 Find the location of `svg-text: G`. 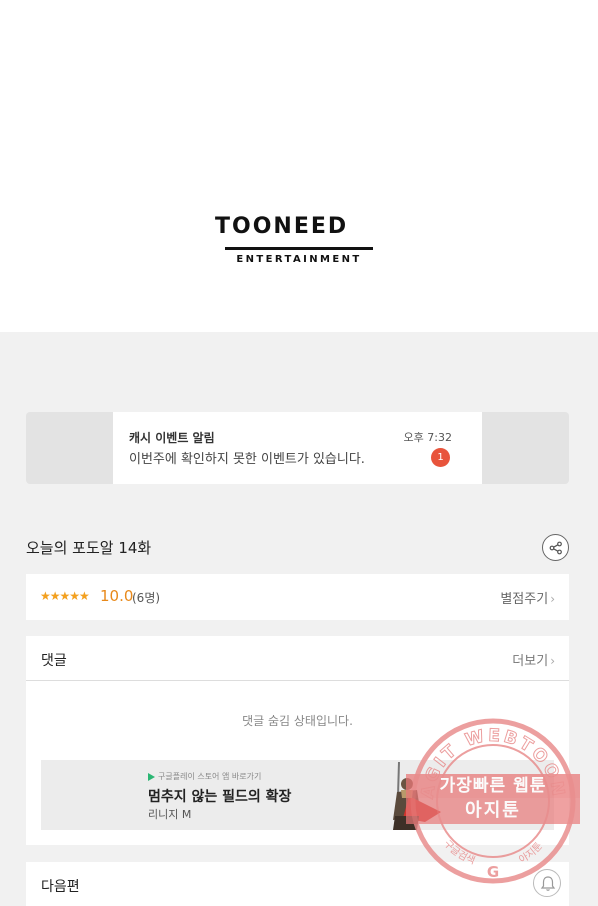

svg-text: G is located at coordinates (493, 872).